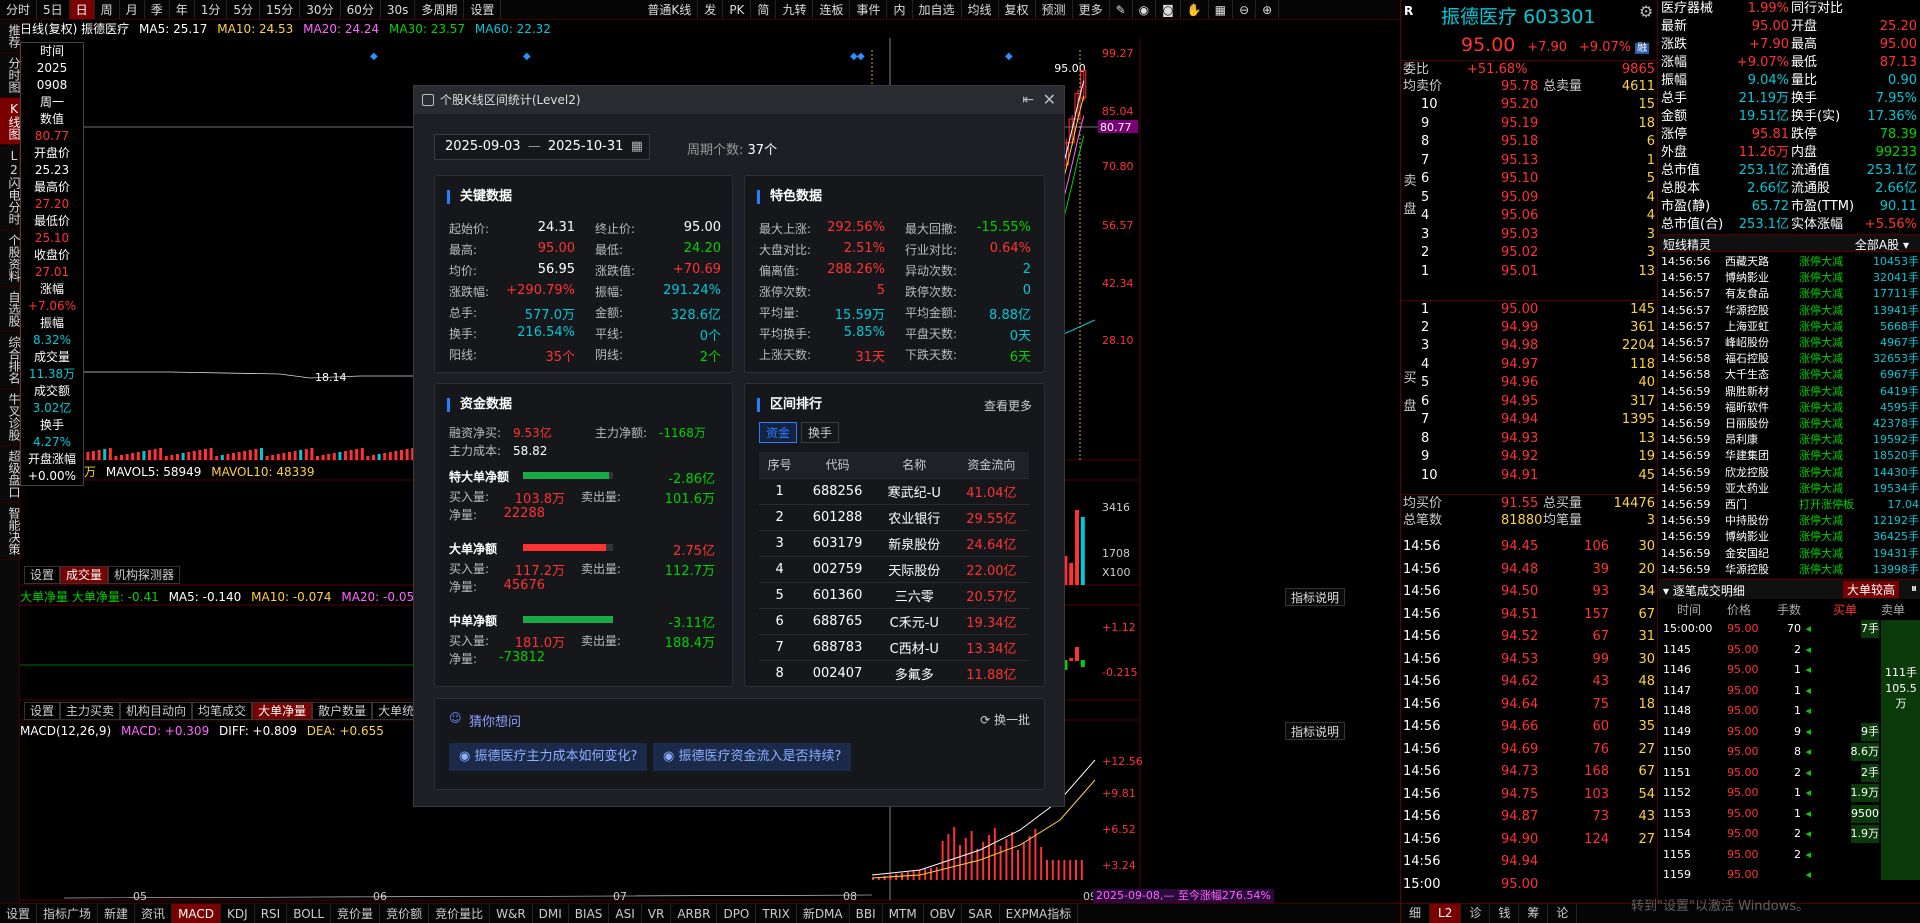 This screenshot has width=1920, height=923. I want to click on bottom-indicator-tab-16: ARBR, so click(694, 913).